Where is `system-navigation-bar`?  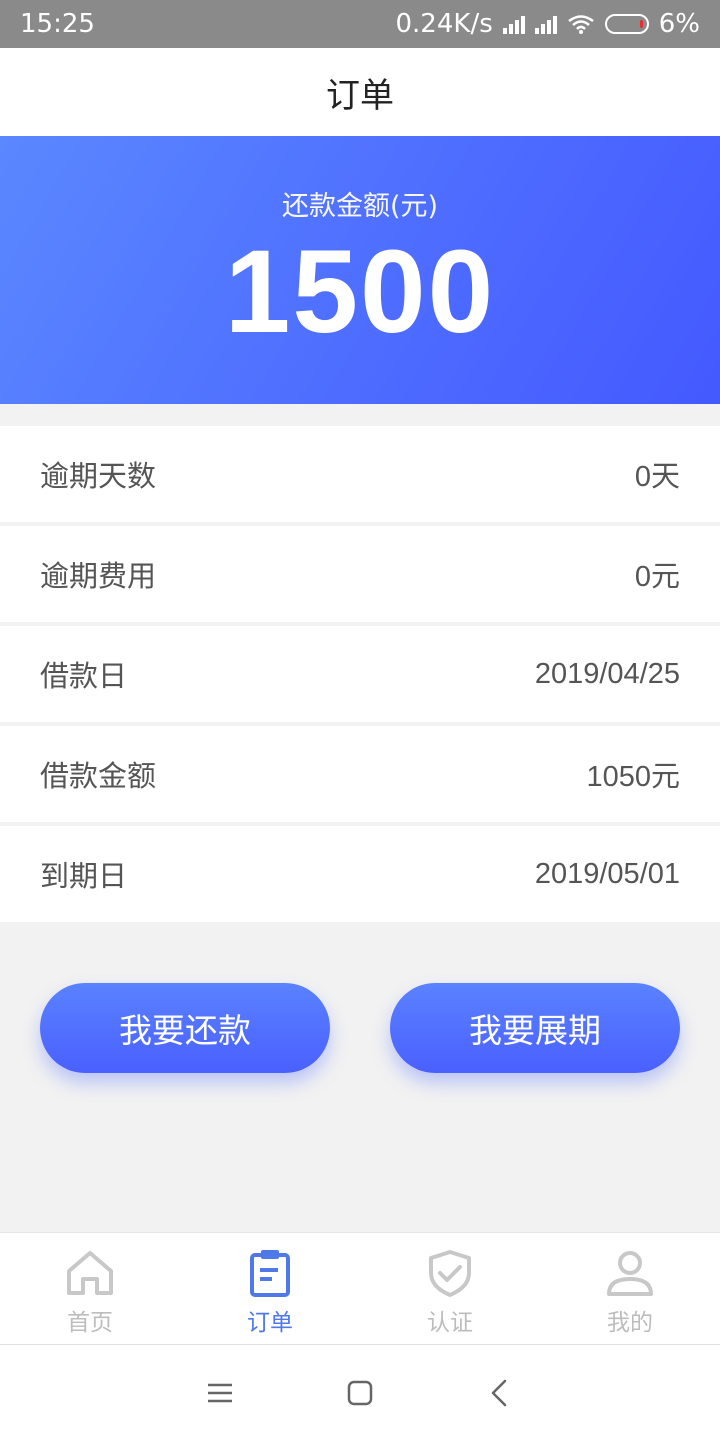
system-navigation-bar is located at coordinates (360, 1392).